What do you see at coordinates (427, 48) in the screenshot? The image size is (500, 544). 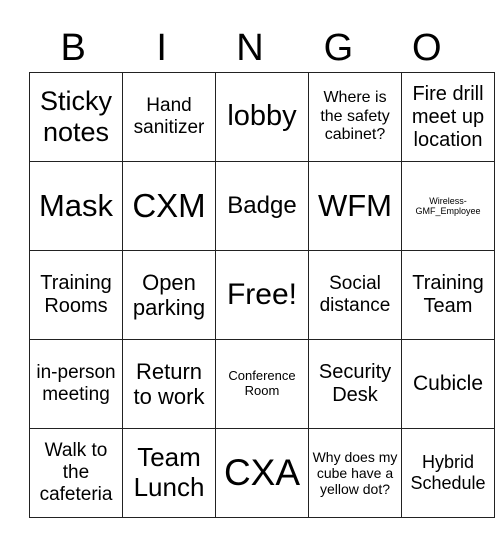 I see `header-letter-o: O` at bounding box center [427, 48].